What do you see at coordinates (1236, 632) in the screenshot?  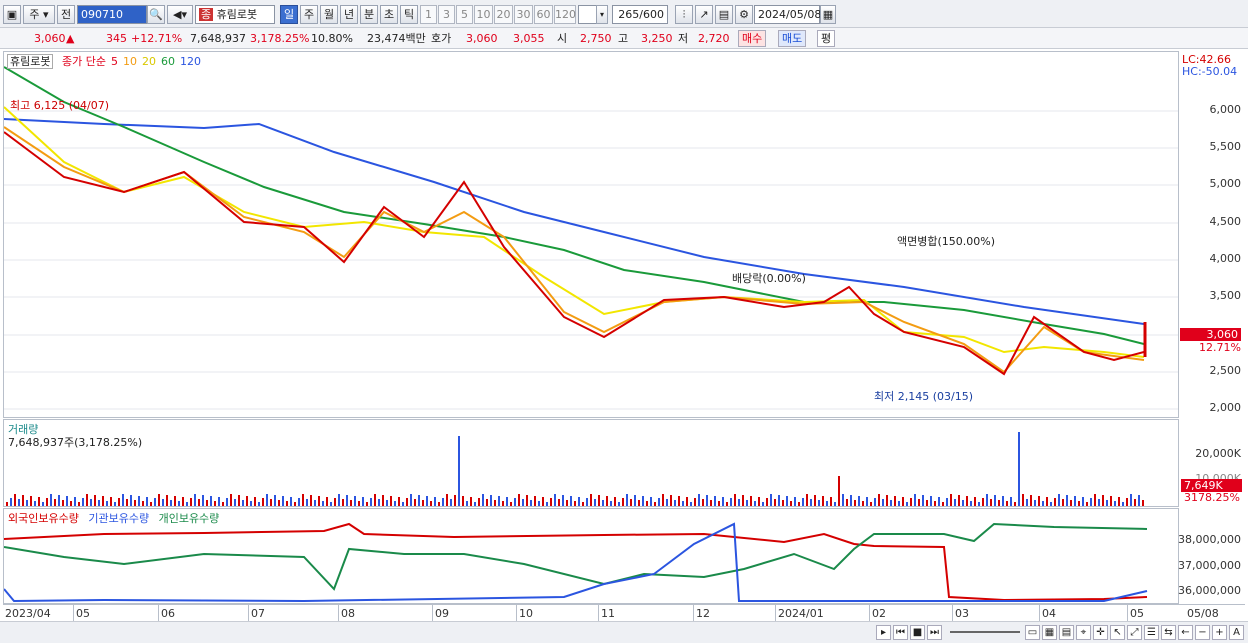 I see `auto-scale-icon: A` at bounding box center [1236, 632].